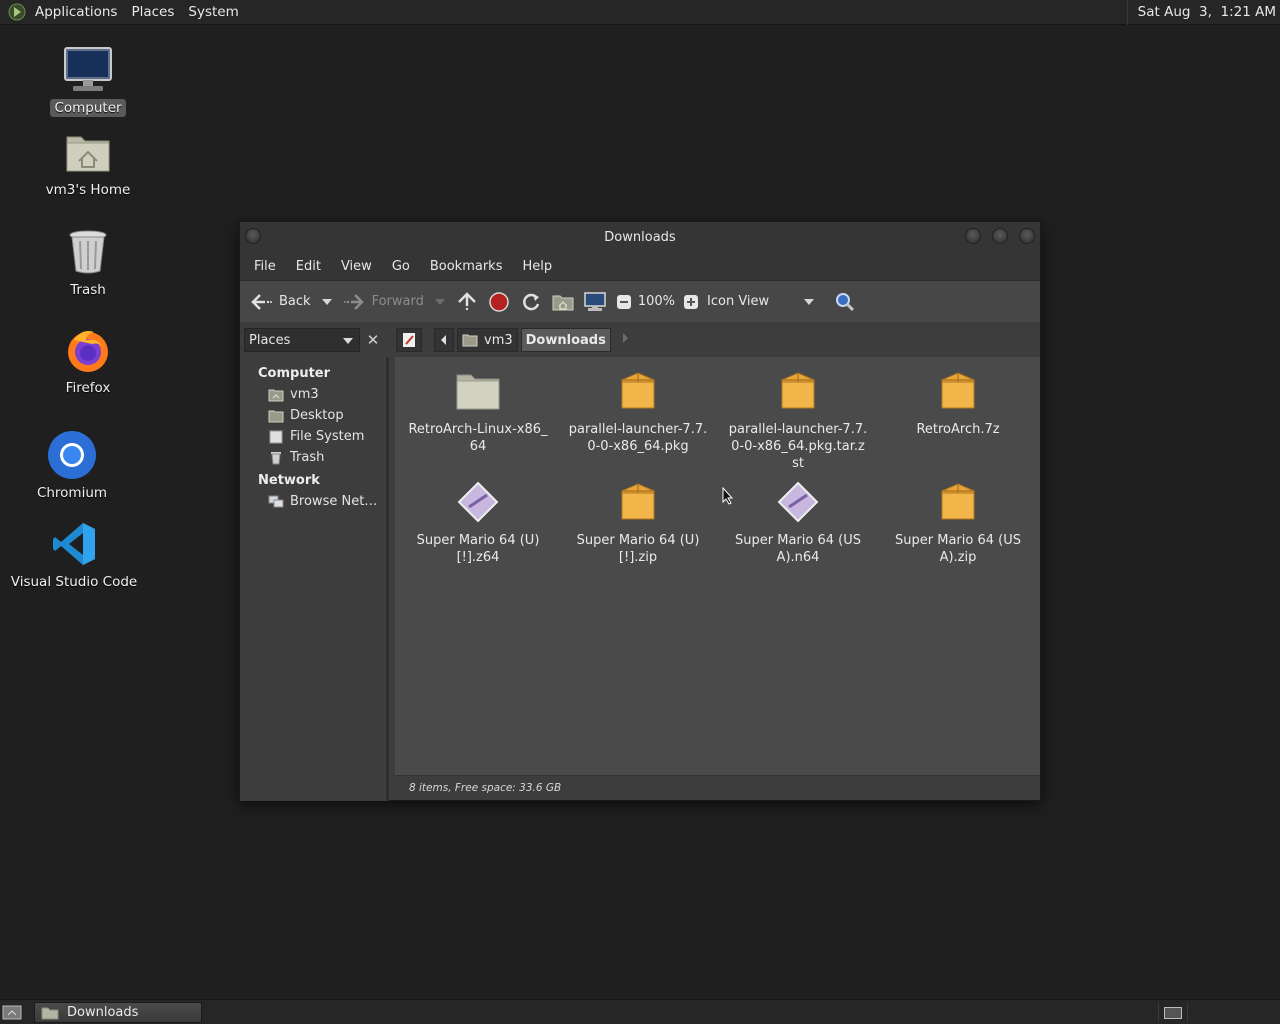  Describe the element at coordinates (88, 70) in the screenshot. I see `computer-icon` at that location.